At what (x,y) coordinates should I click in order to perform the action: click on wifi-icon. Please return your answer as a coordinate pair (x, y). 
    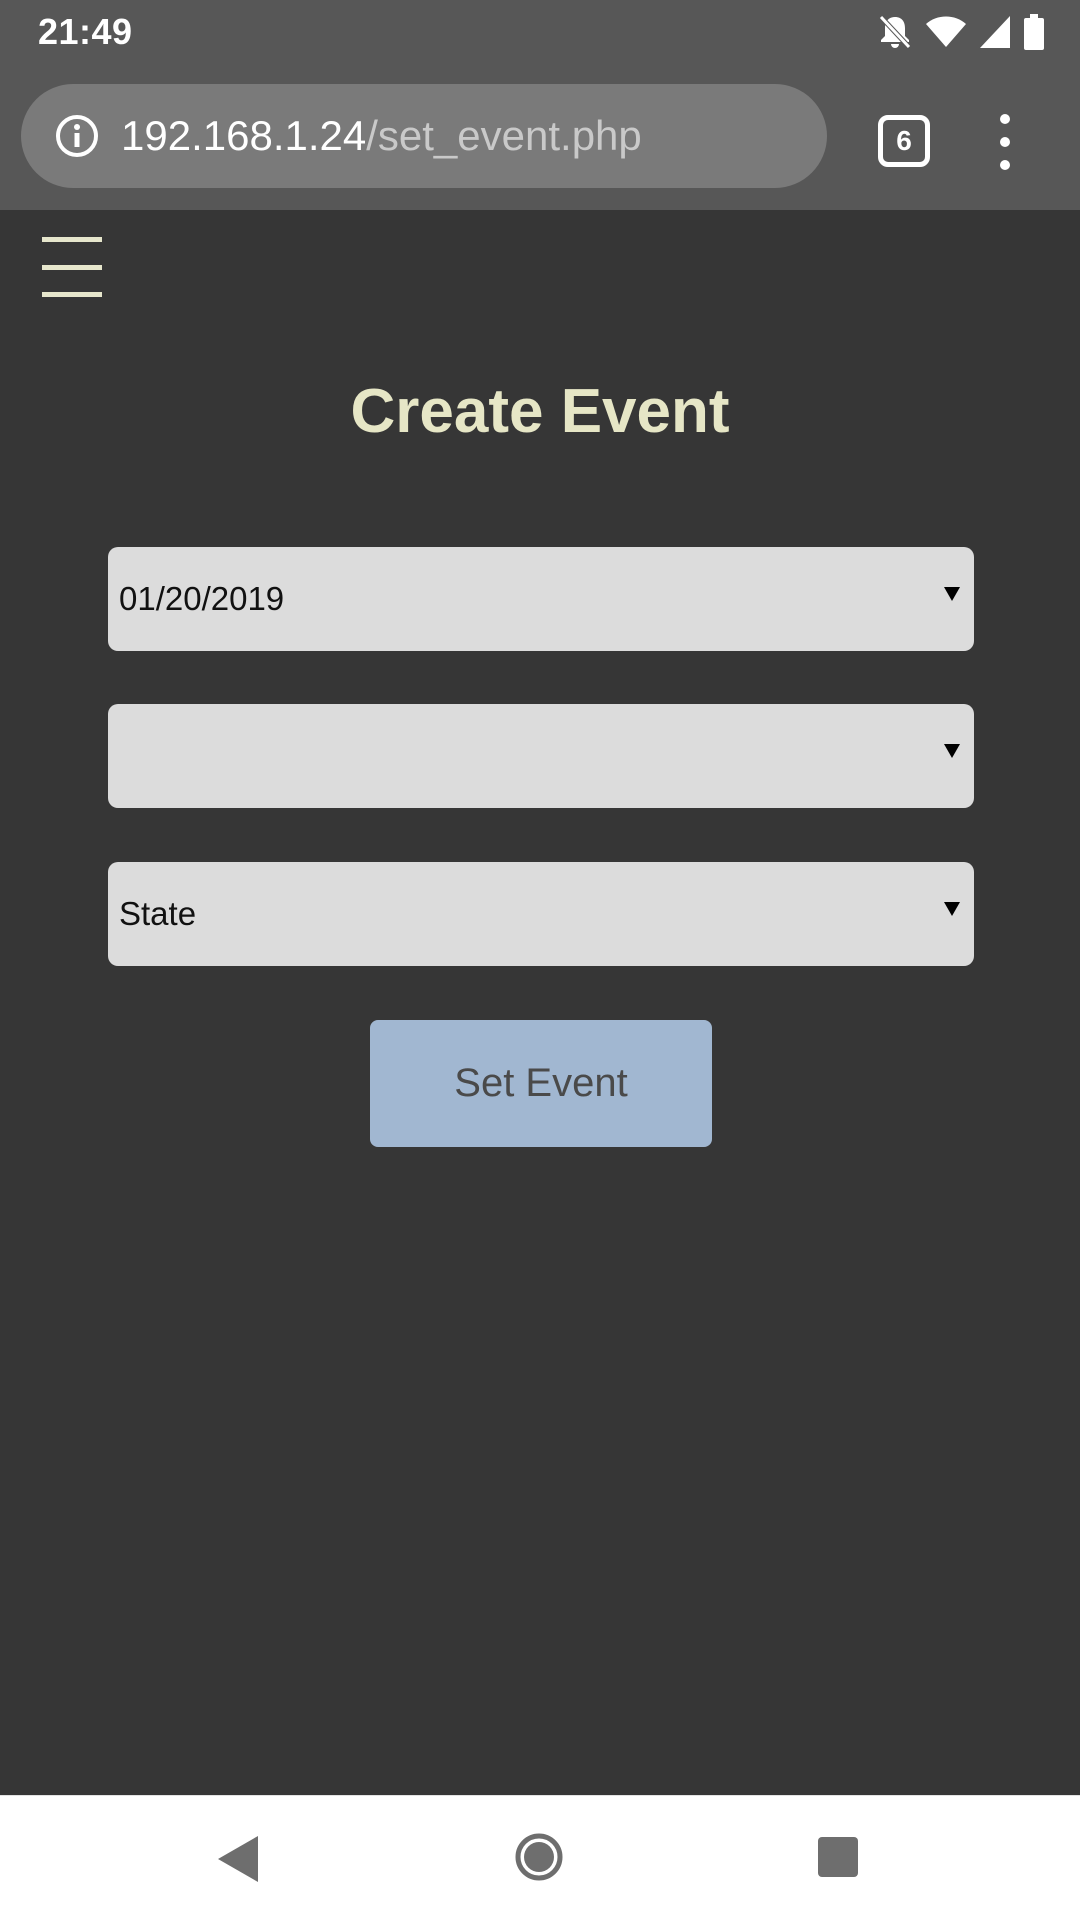
    Looking at the image, I should click on (946, 31).